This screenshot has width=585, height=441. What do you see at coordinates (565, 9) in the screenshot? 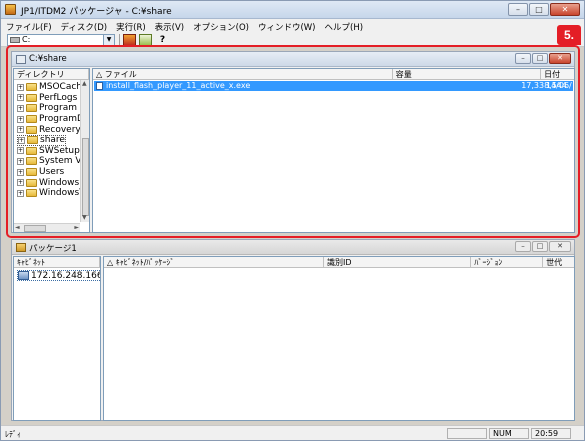
I see `close-button: ✕` at bounding box center [565, 9].